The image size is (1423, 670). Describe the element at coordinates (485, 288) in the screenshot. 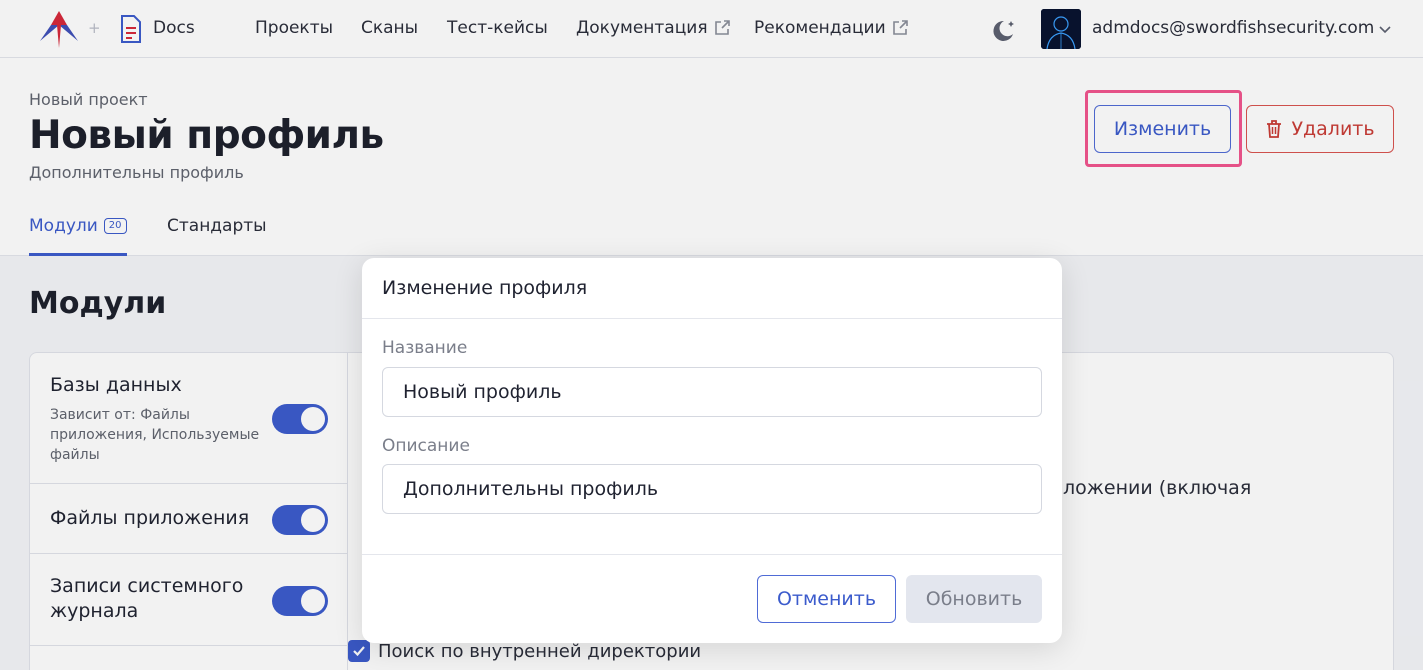

I see `dialog-title: Изменение профиля` at that location.